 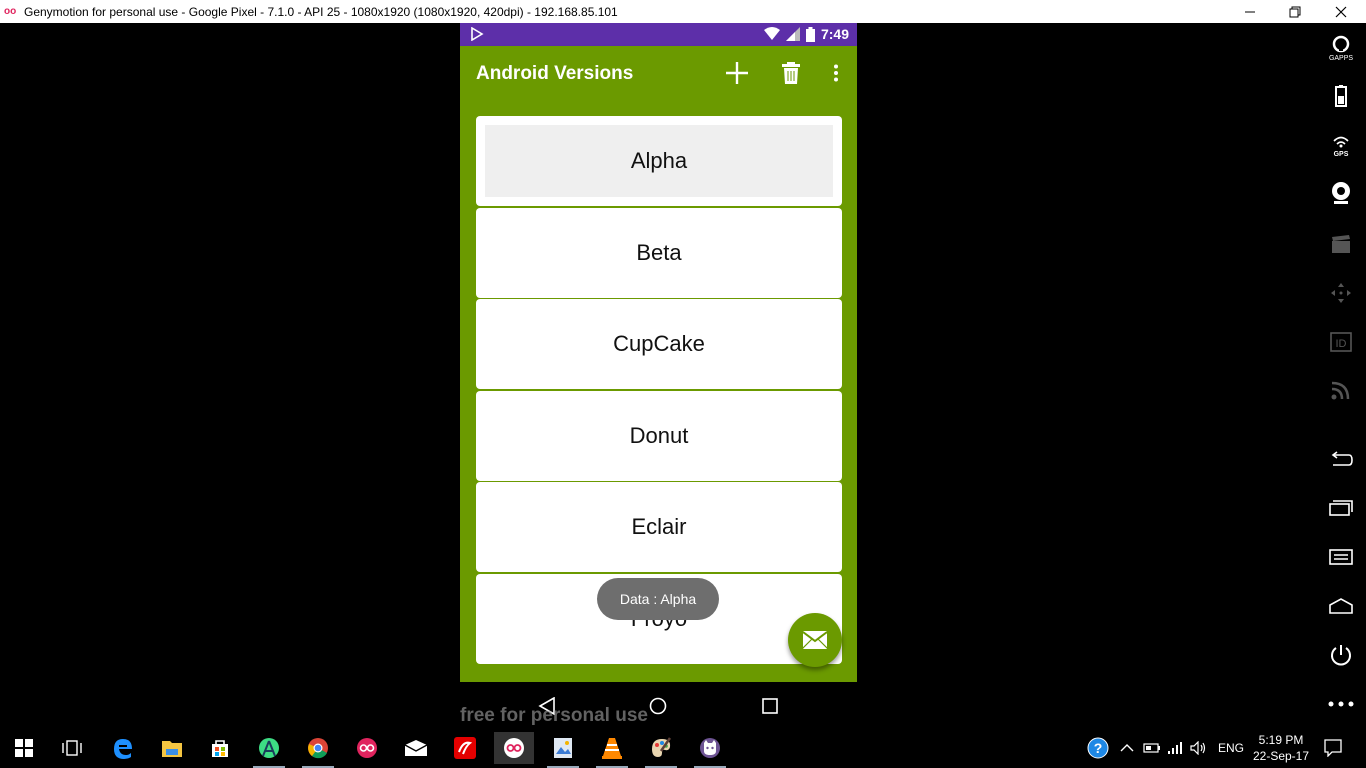 I want to click on status-time: 7:49, so click(x=834, y=34).